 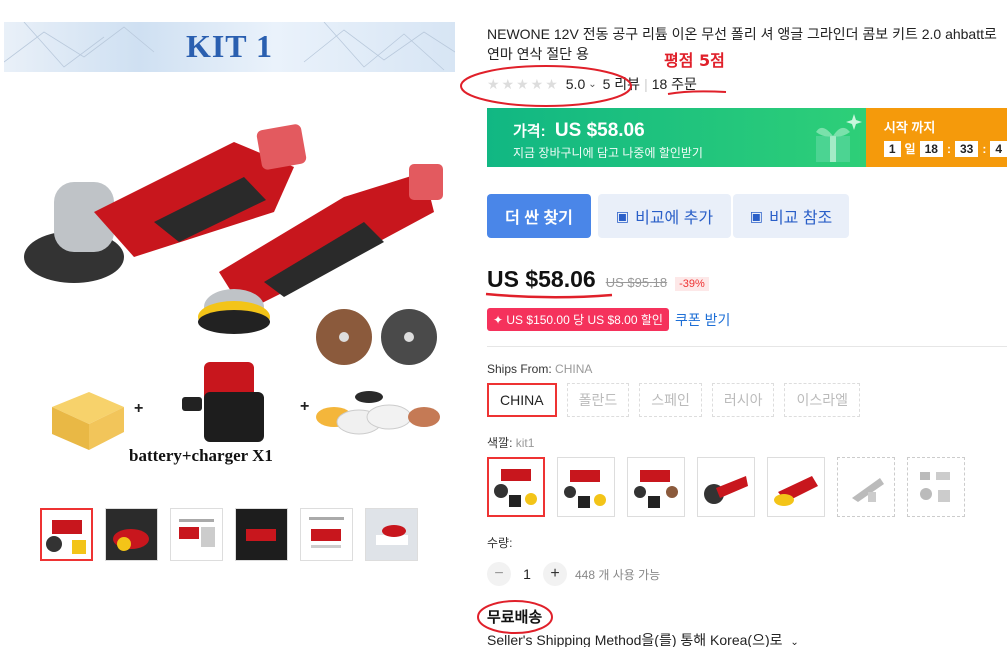 I want to click on coupon-row: ✦ US $150.00 당 US $8.00 할인 쿠폰 받기, so click(x=608, y=319).